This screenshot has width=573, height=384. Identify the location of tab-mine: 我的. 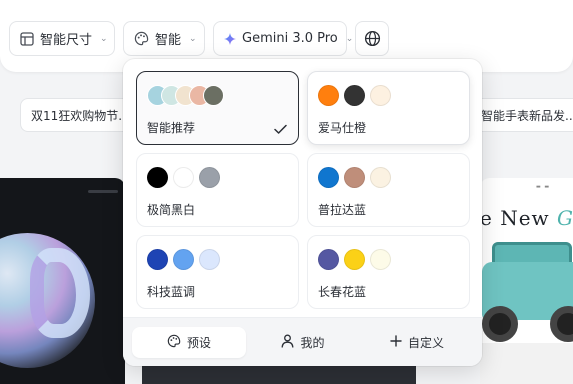
(303, 342).